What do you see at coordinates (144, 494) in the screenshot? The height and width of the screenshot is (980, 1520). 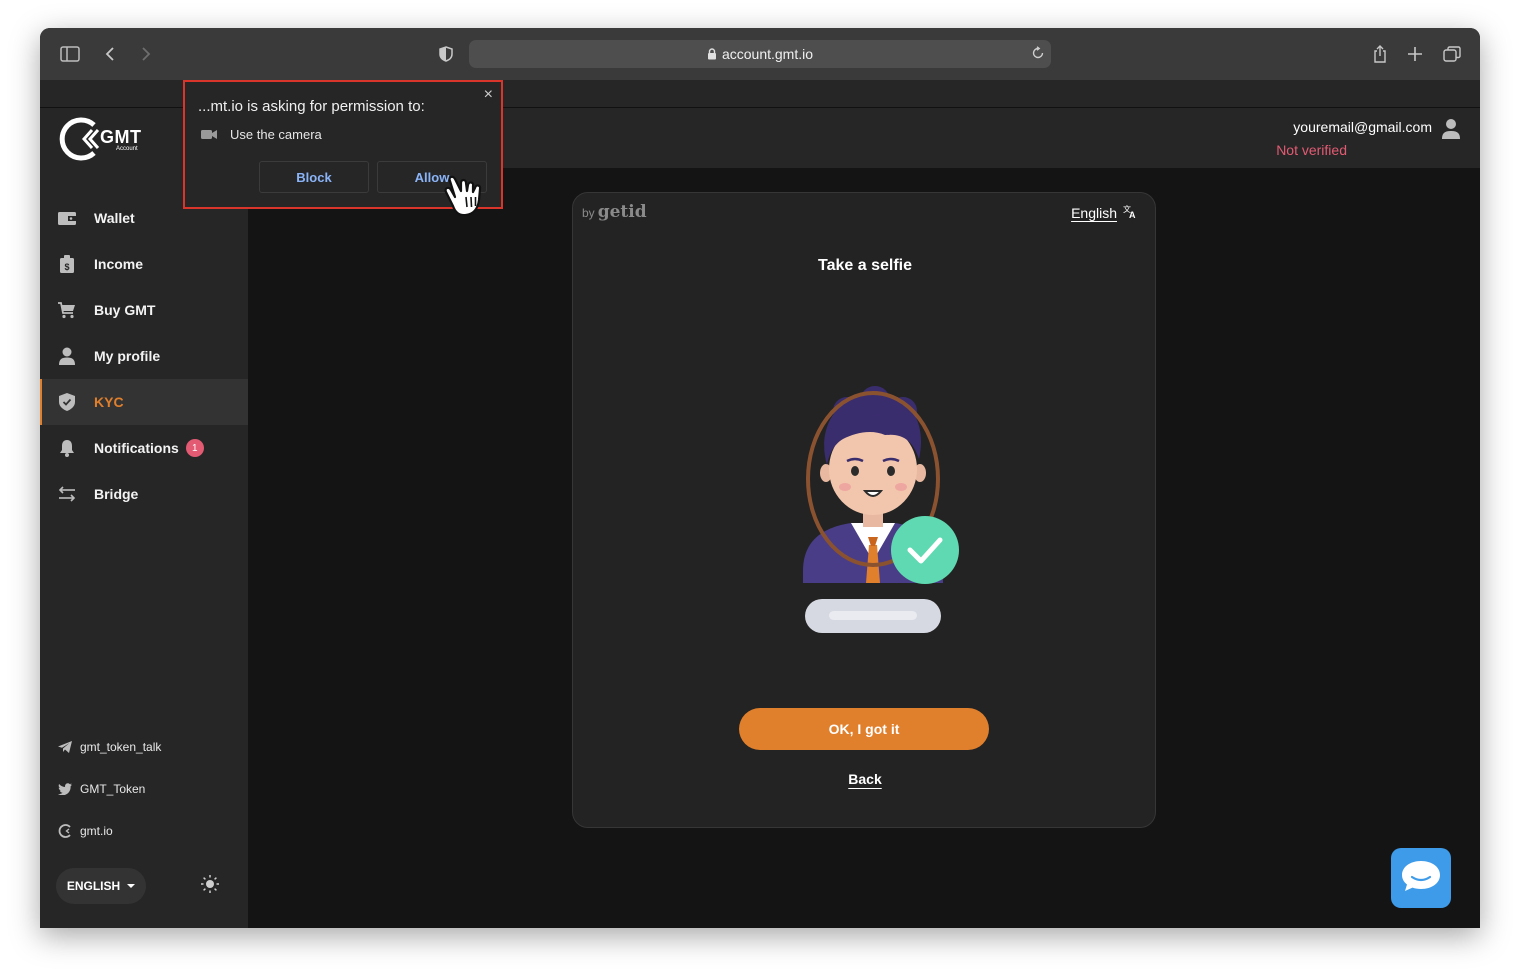 I see `sidebar-item-bridge: Bridge` at bounding box center [144, 494].